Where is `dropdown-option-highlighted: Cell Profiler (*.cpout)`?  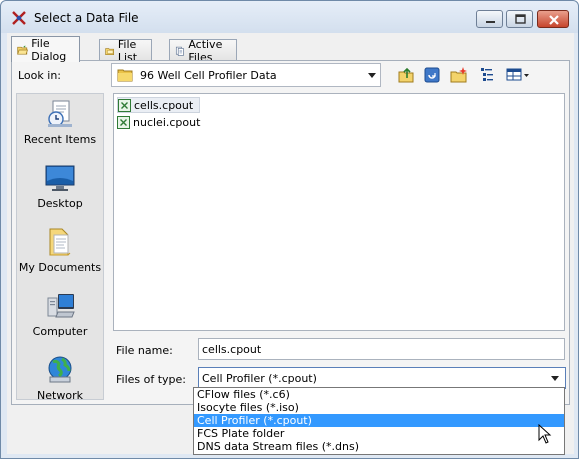
dropdown-option-highlighted: Cell Profiler (*.cpout) is located at coordinates (379, 420).